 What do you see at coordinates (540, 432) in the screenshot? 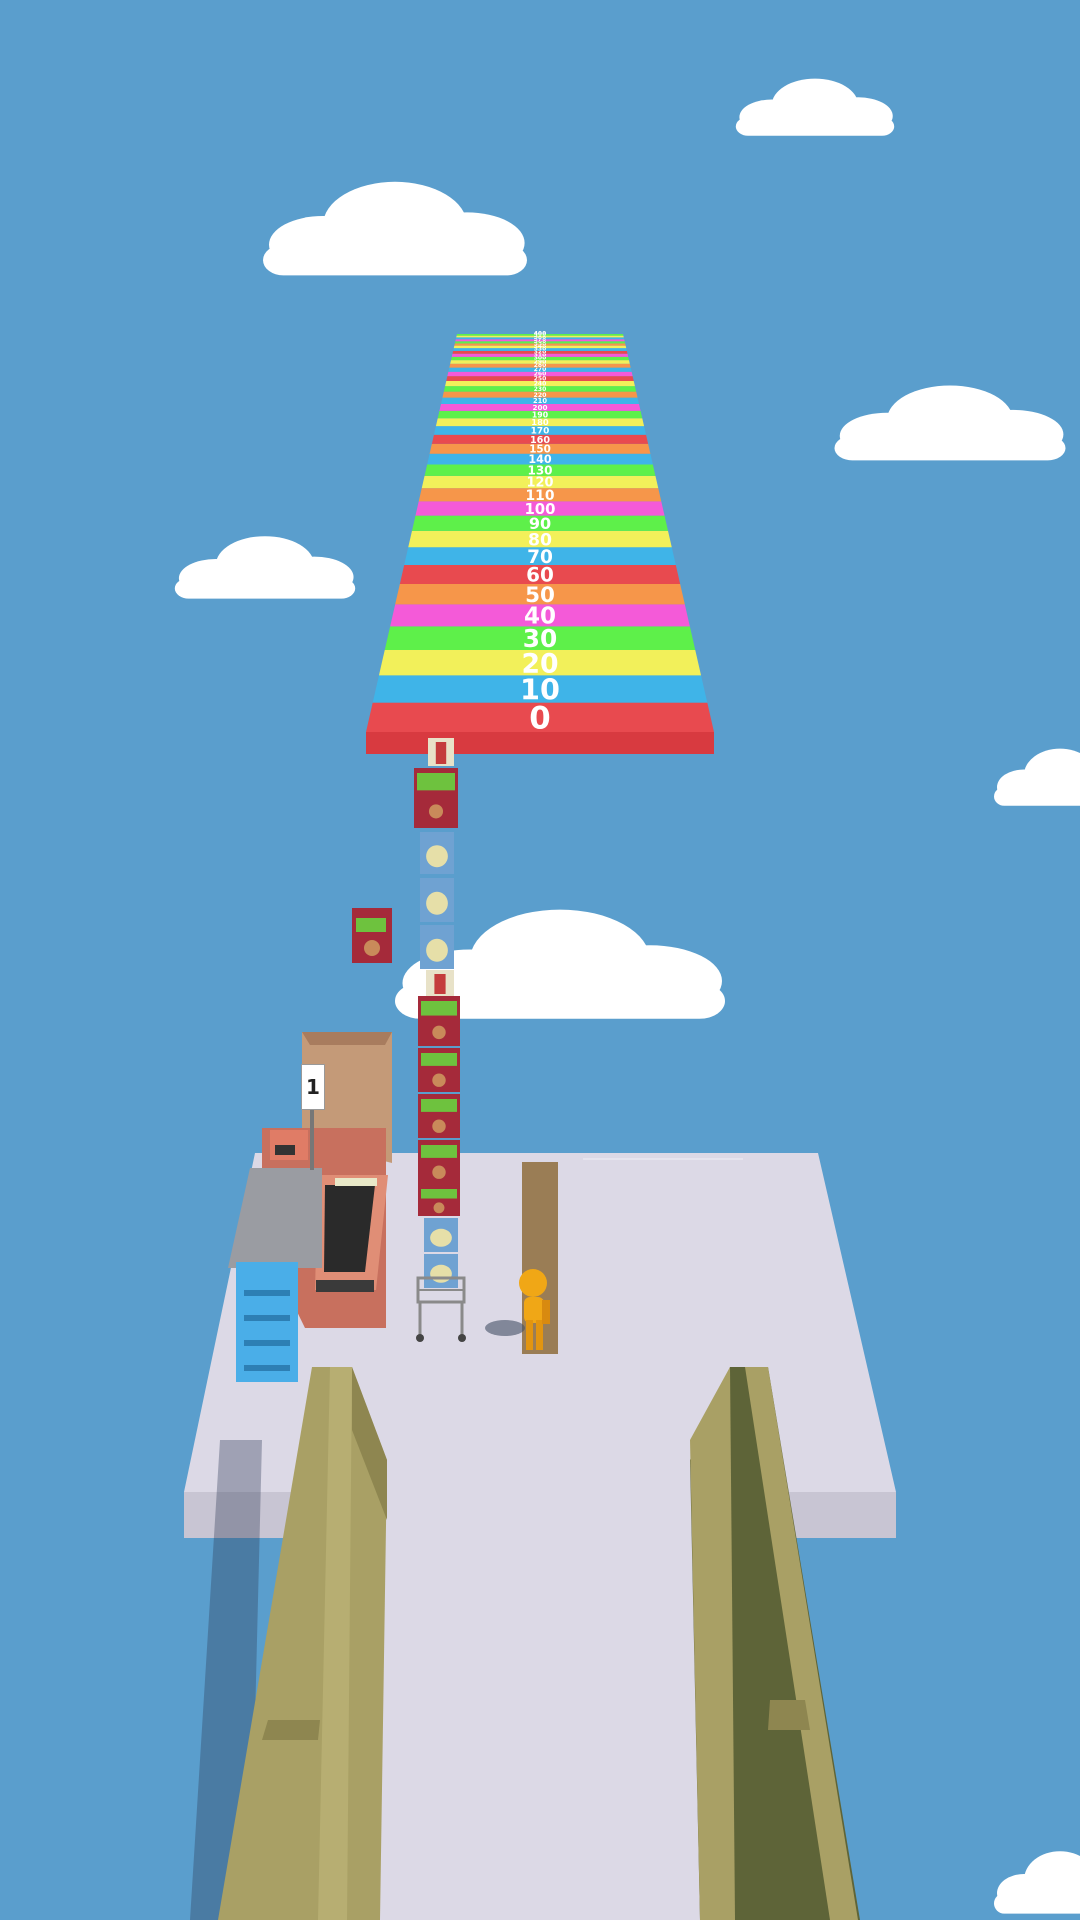
I see `ramp-stripe-label: 170` at bounding box center [540, 432].